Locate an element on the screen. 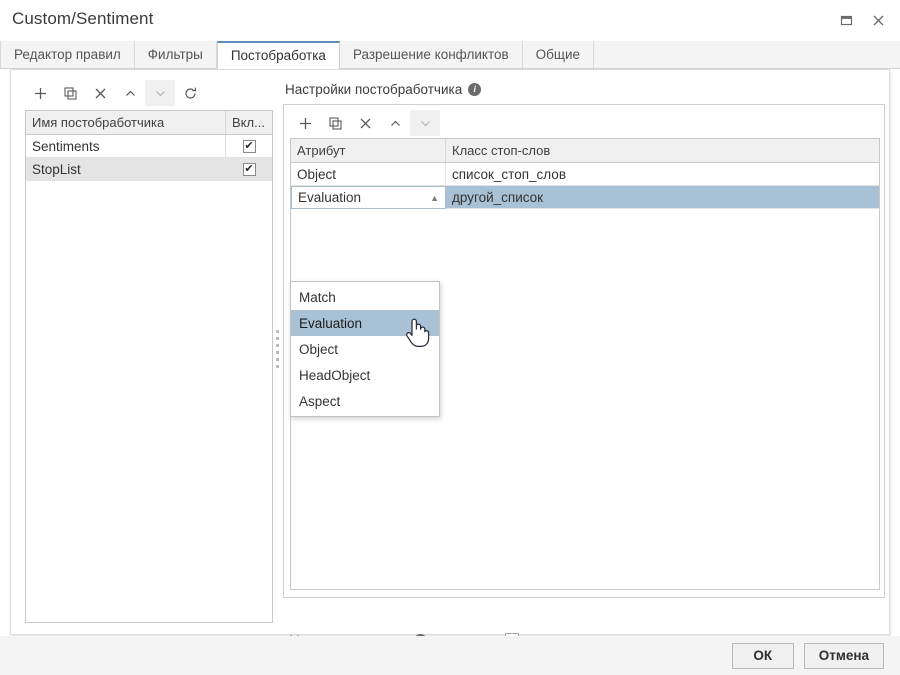 Image resolution: width=900 pixels, height=675 pixels. dropdown-option-evaluation: Evaluation is located at coordinates (365, 323).